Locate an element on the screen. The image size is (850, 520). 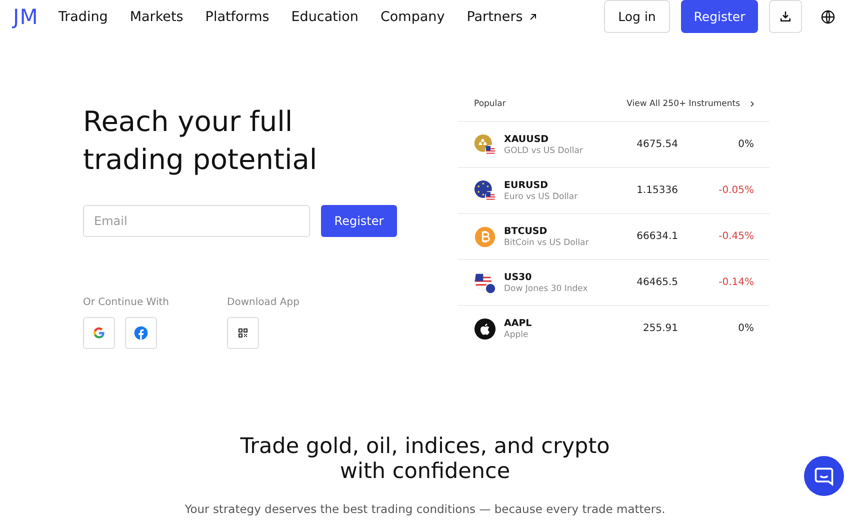
price-text: 66634.1 is located at coordinates (657, 236).